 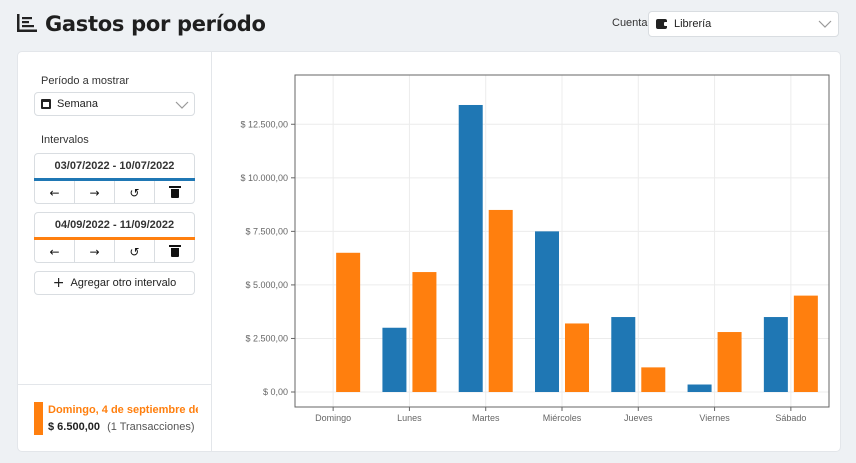 I want to click on period-label: Período a mostrar, so click(x=85, y=81).